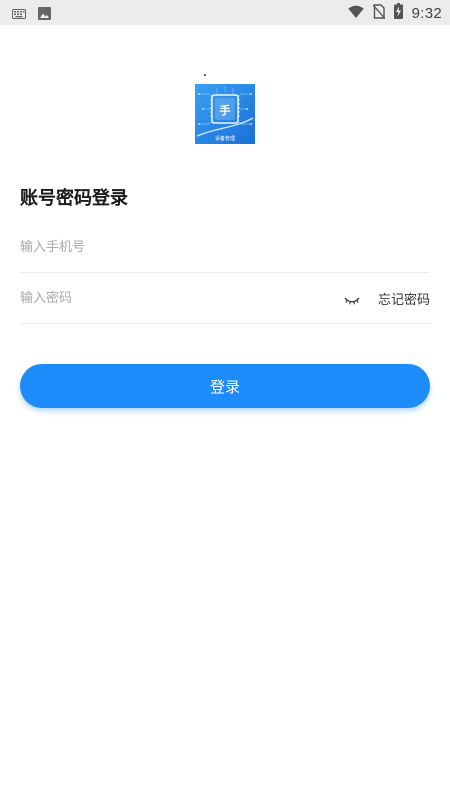 The image size is (450, 800). I want to click on status-bar: 9:32, so click(225, 12).